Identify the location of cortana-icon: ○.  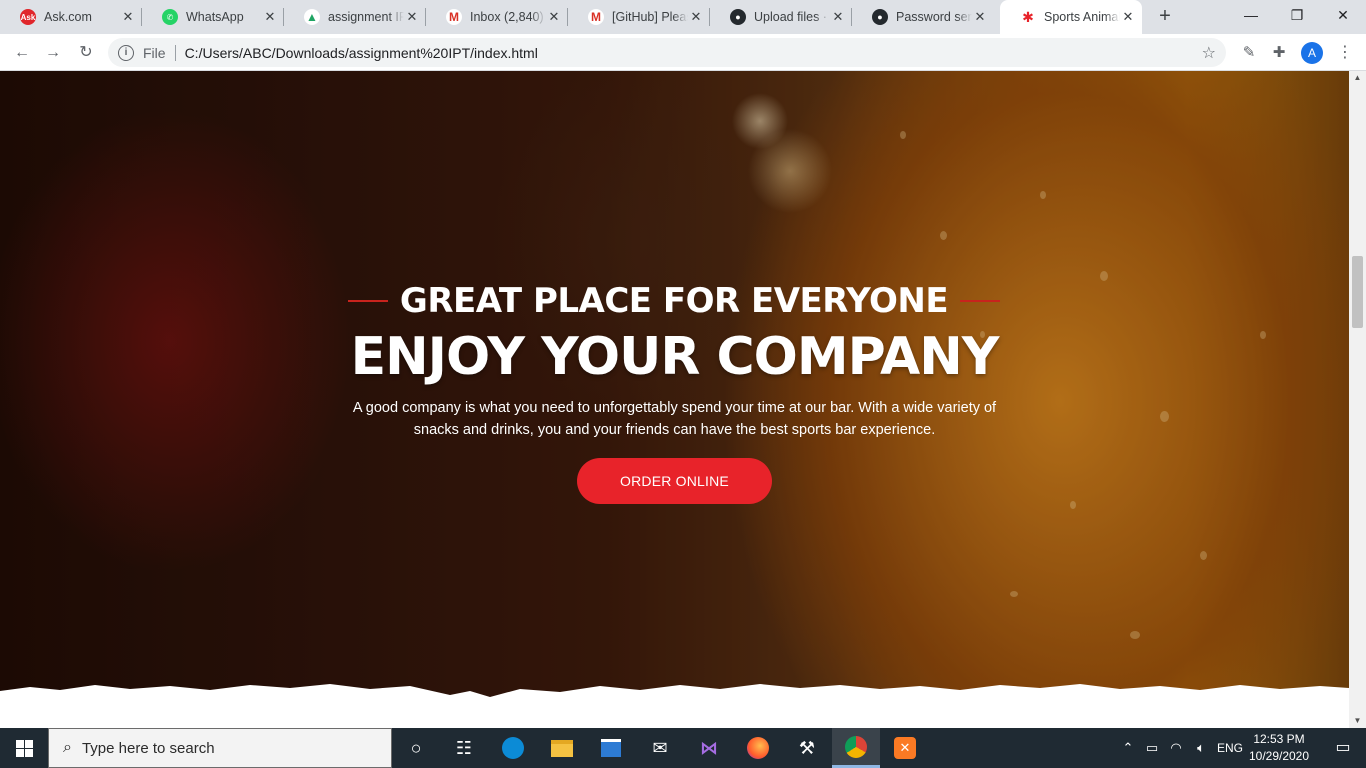
(416, 748).